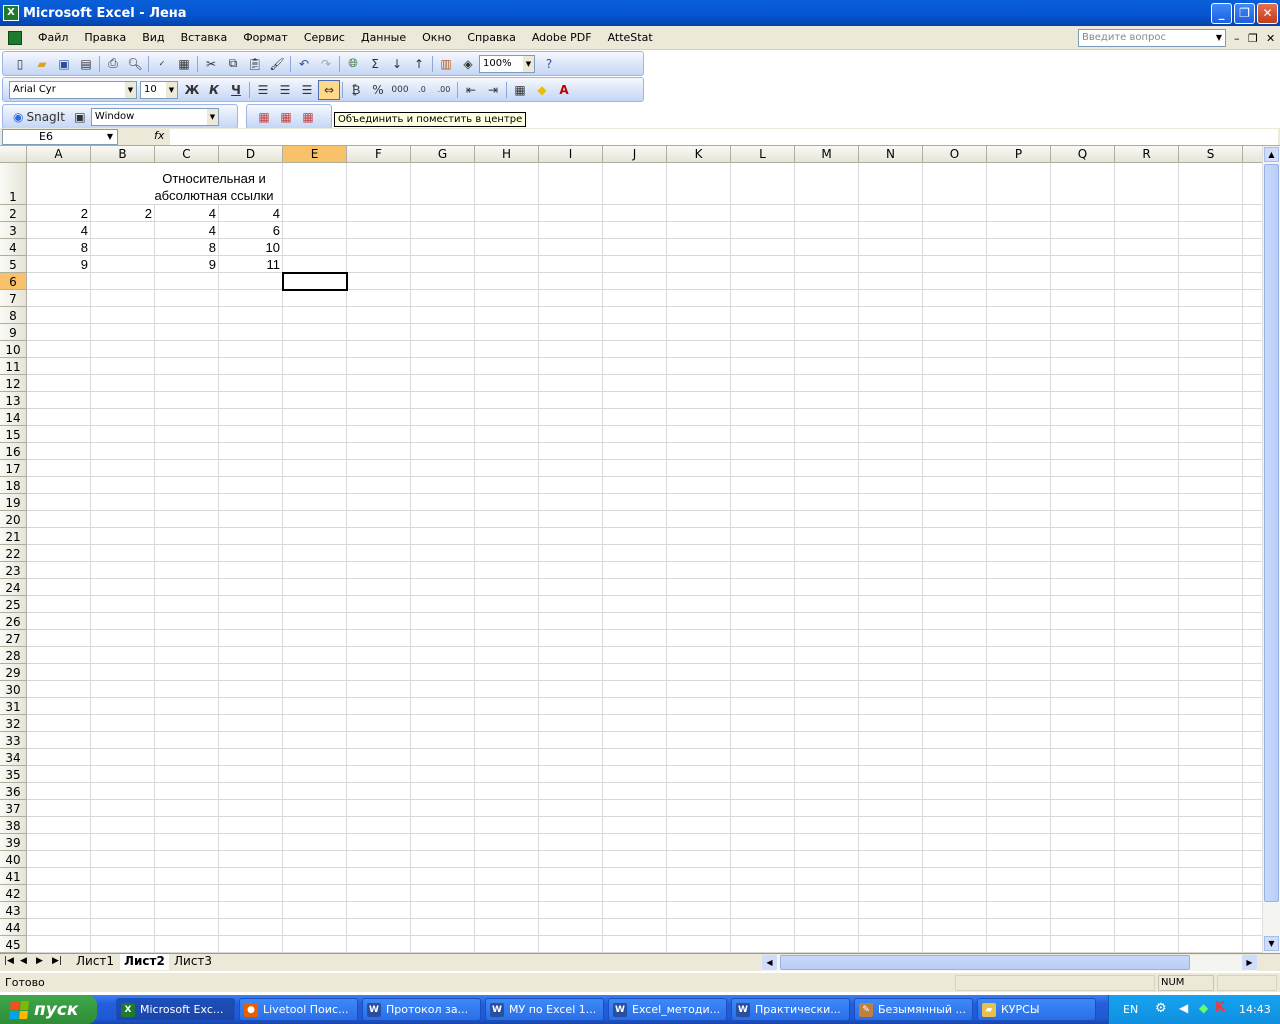 This screenshot has width=1280, height=1024. Describe the element at coordinates (507, 502) in the screenshot. I see `cell-h19` at that location.